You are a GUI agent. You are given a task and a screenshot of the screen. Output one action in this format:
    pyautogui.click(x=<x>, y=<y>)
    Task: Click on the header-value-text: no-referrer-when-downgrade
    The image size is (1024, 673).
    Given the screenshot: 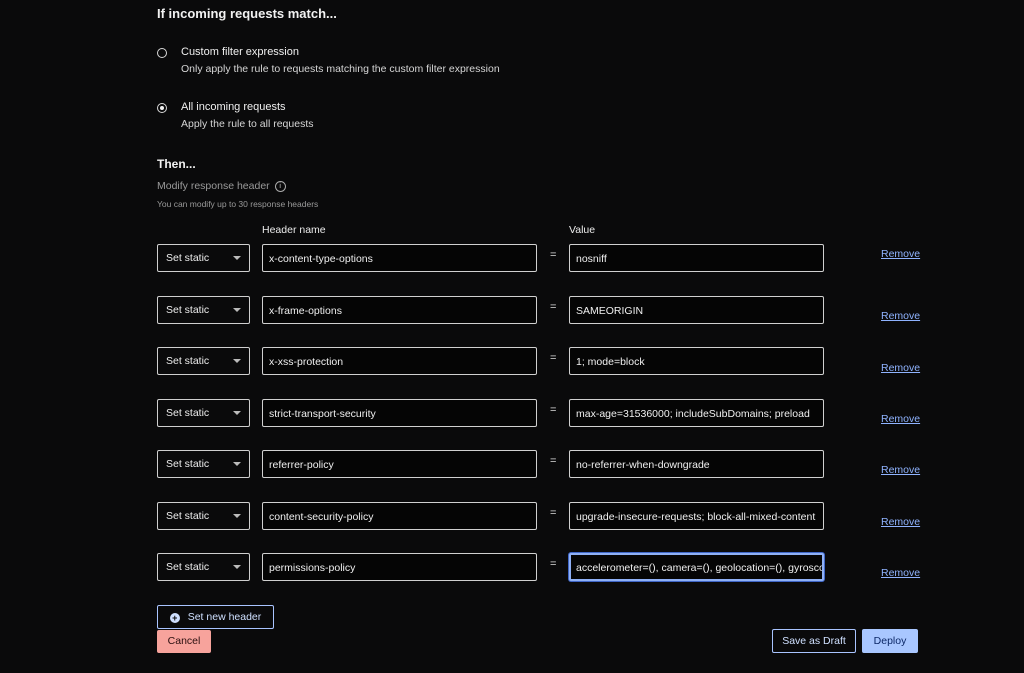 What is the action you would take?
    pyautogui.click(x=643, y=465)
    